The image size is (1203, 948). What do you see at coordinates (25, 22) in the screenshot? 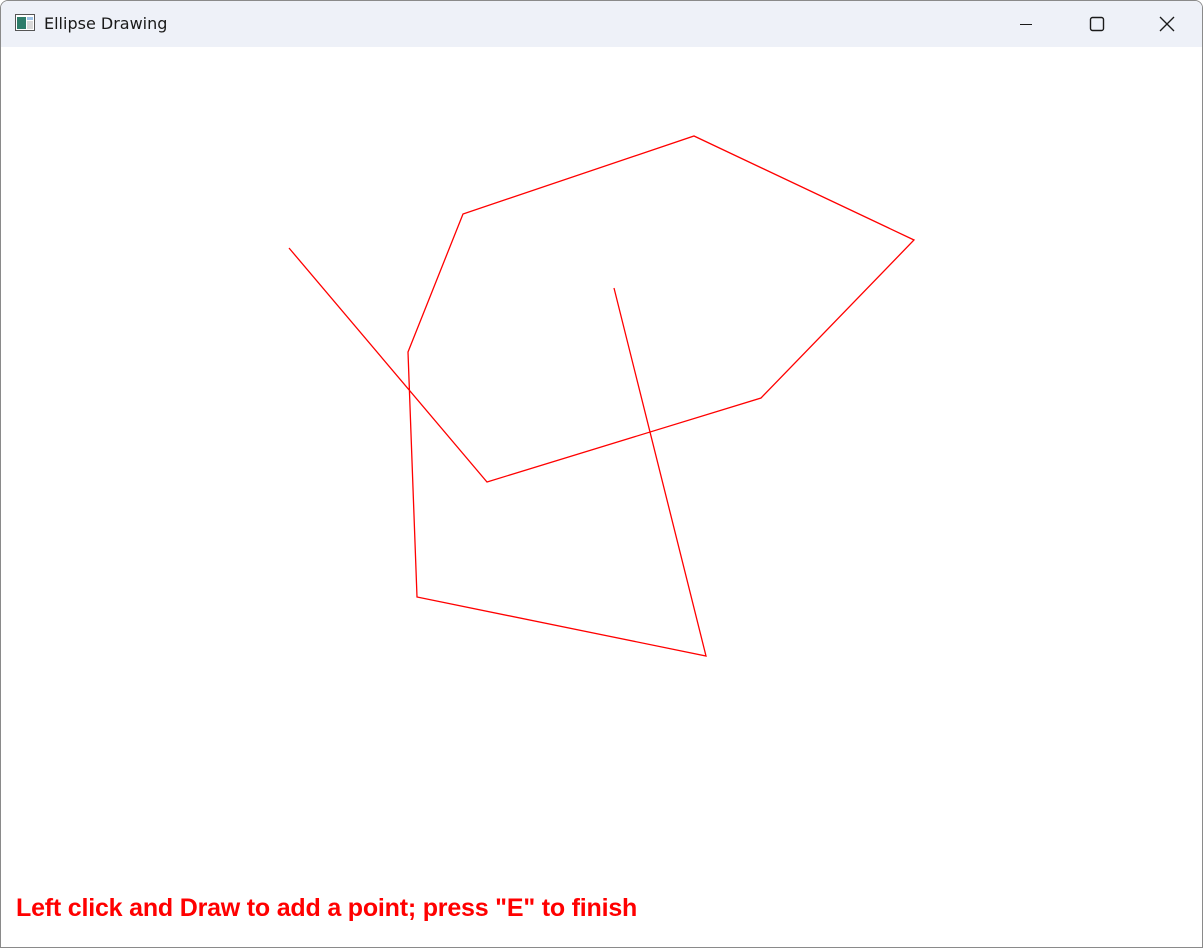
I see `window-app-icon` at bounding box center [25, 22].